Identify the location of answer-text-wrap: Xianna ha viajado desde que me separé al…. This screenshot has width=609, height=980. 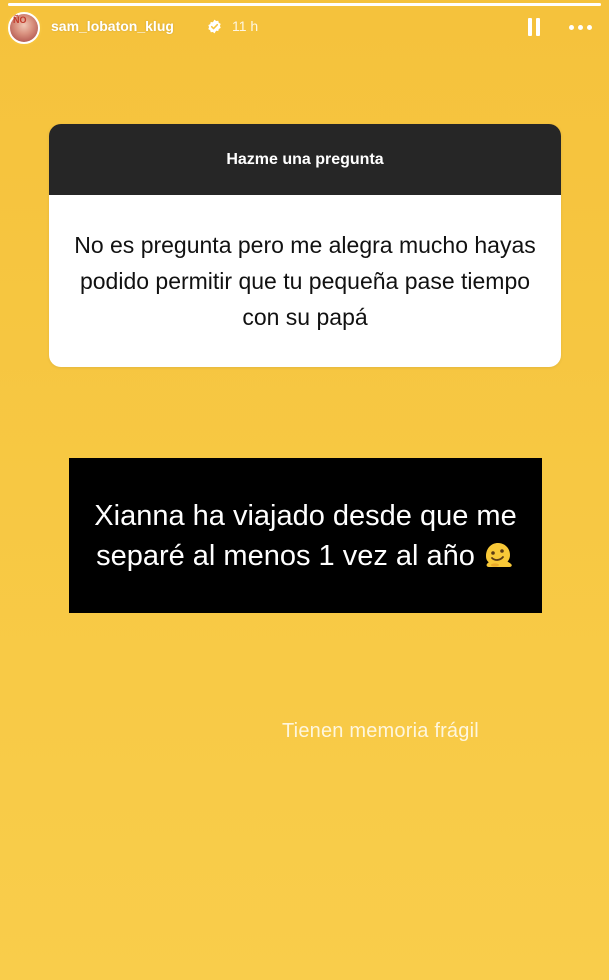
(305, 536).